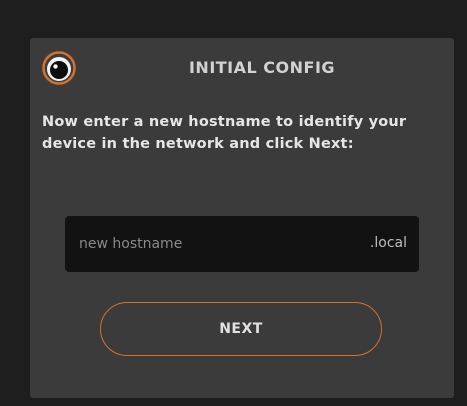 The image size is (467, 406). I want to click on dialog-header: INITIAL CONFIG, so click(242, 69).